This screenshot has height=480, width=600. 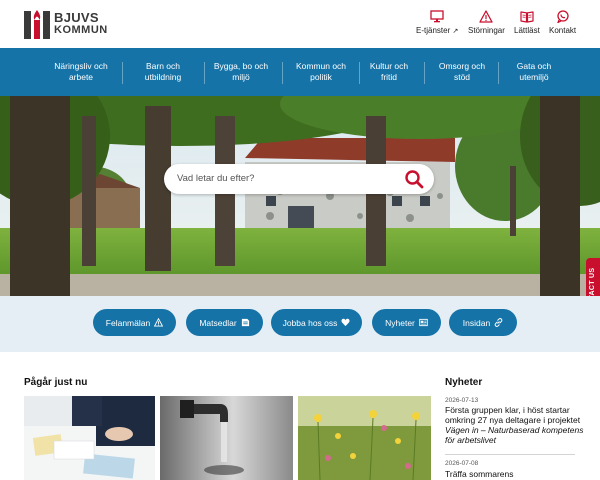 What do you see at coordinates (486, 30) in the screenshot?
I see `util-label: Störningar` at bounding box center [486, 30].